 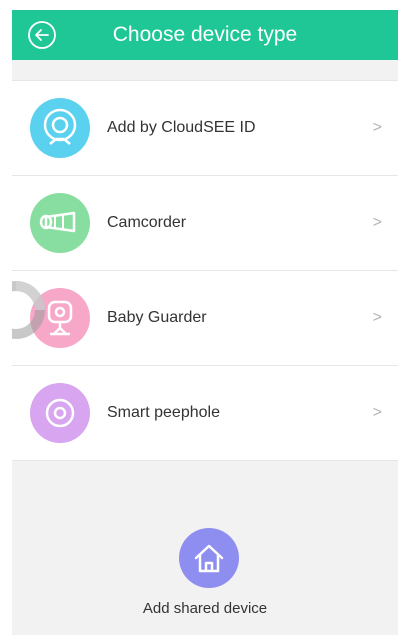 What do you see at coordinates (147, 222) in the screenshot?
I see `device-type-label: Camcorder` at bounding box center [147, 222].